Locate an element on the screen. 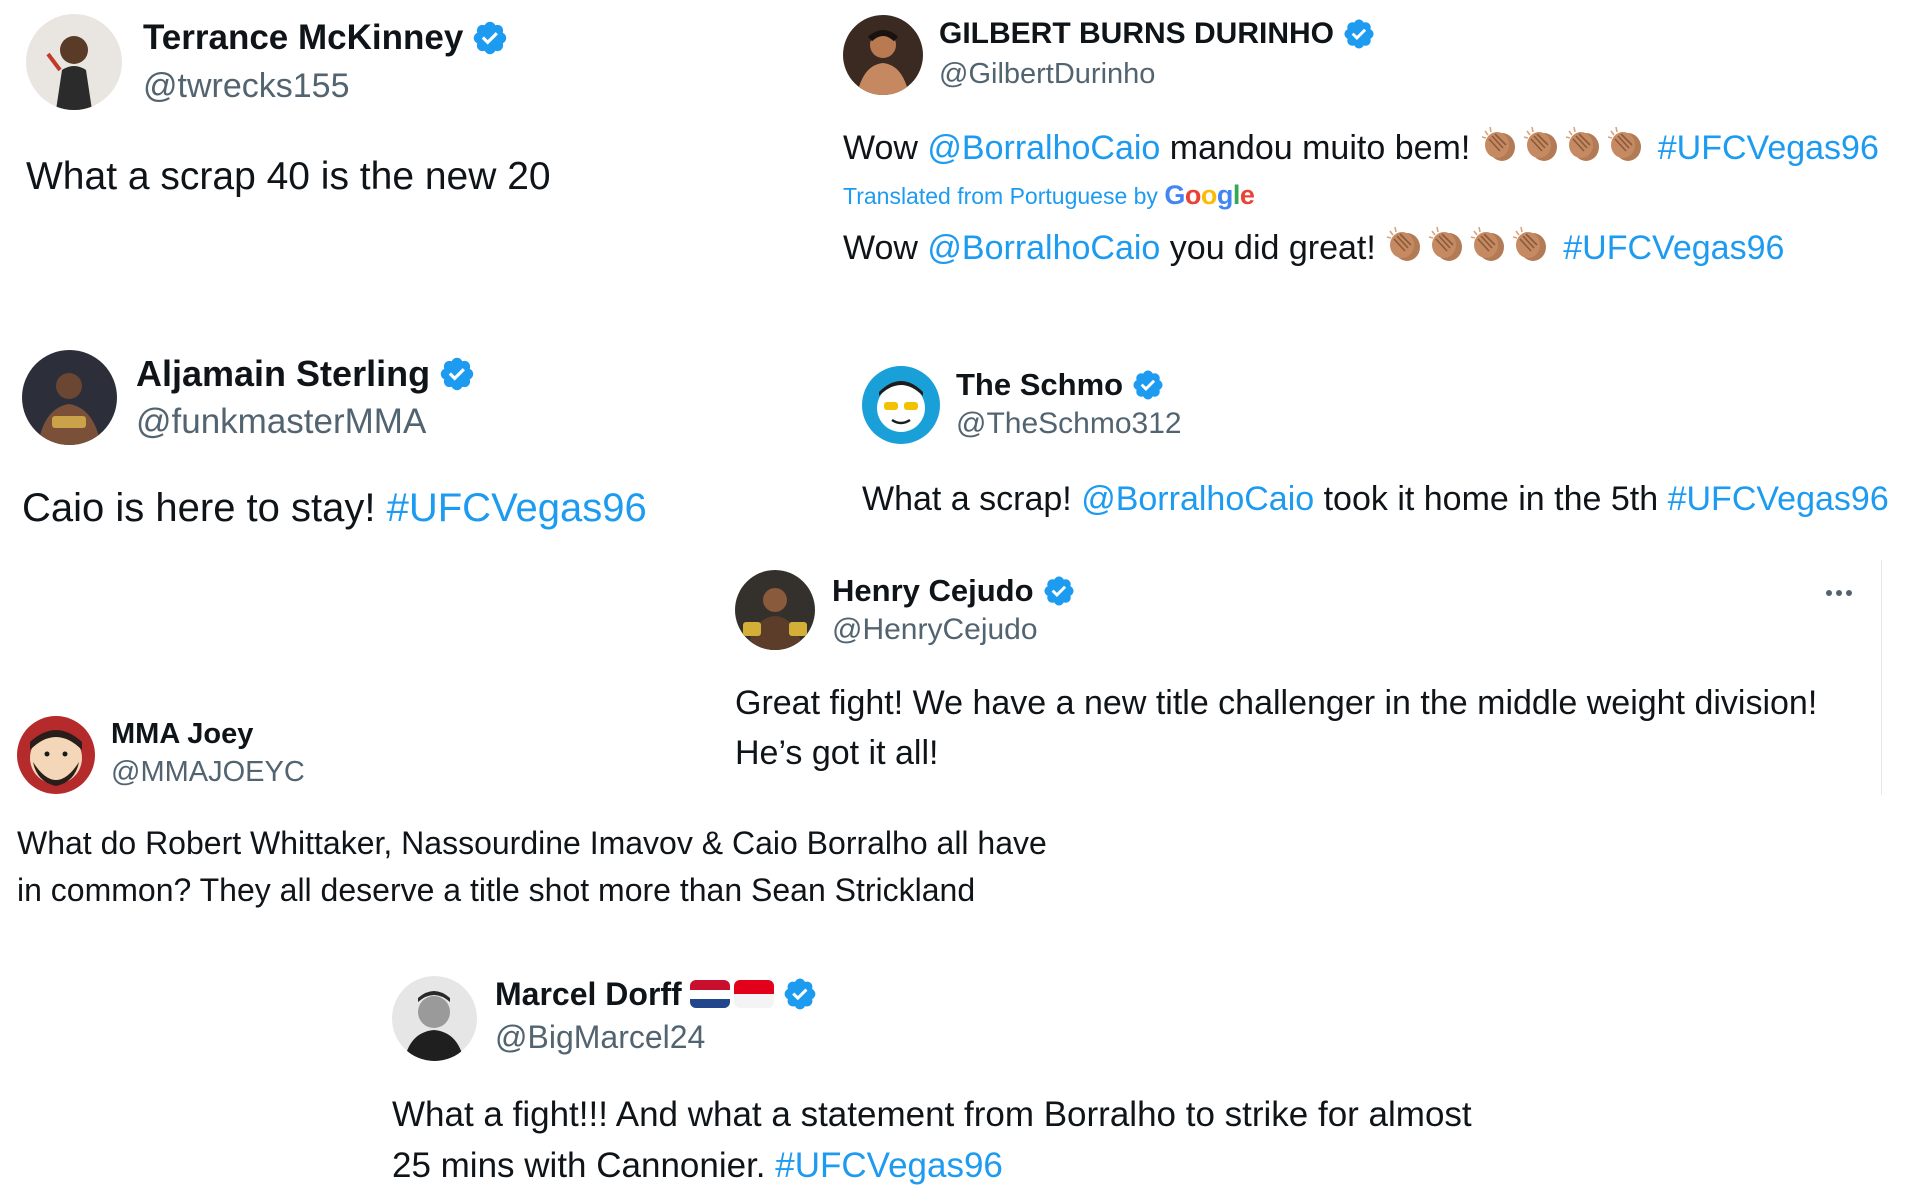  text-body: Caio is here to stay! is located at coordinates (204, 508).